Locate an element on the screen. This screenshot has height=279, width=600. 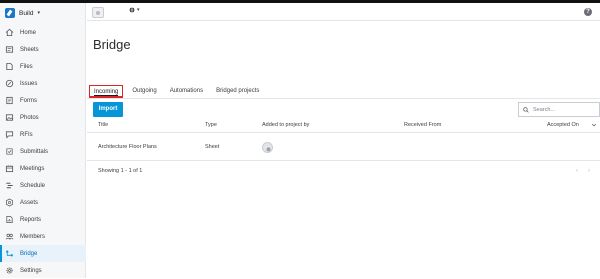
table-footer: Showing 1 - 1 of 1 ‹ › is located at coordinates (343, 172).